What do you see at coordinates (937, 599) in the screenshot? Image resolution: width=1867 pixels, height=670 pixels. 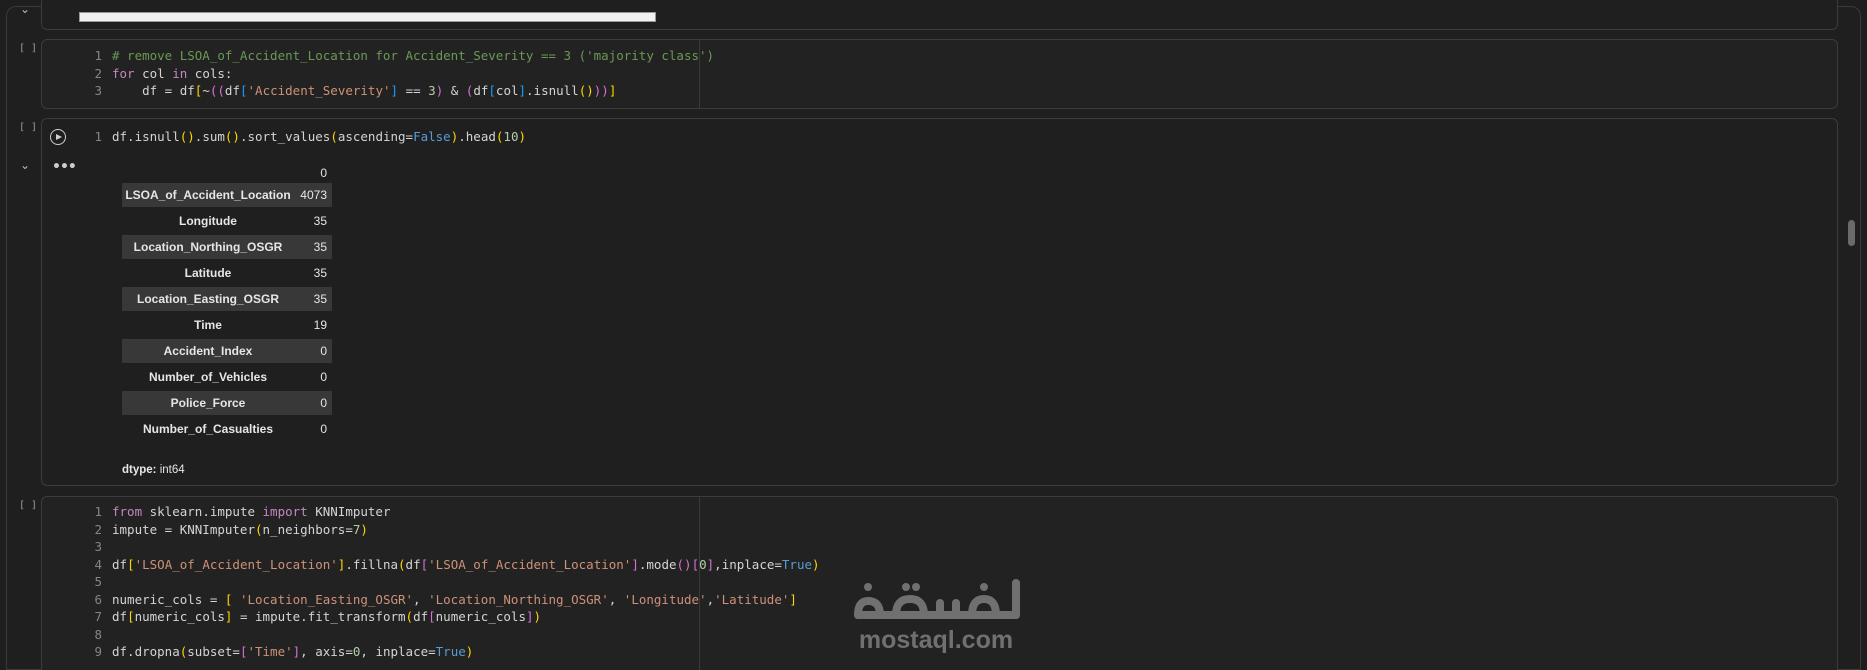 I see `watermark-arabic-logo` at bounding box center [937, 599].